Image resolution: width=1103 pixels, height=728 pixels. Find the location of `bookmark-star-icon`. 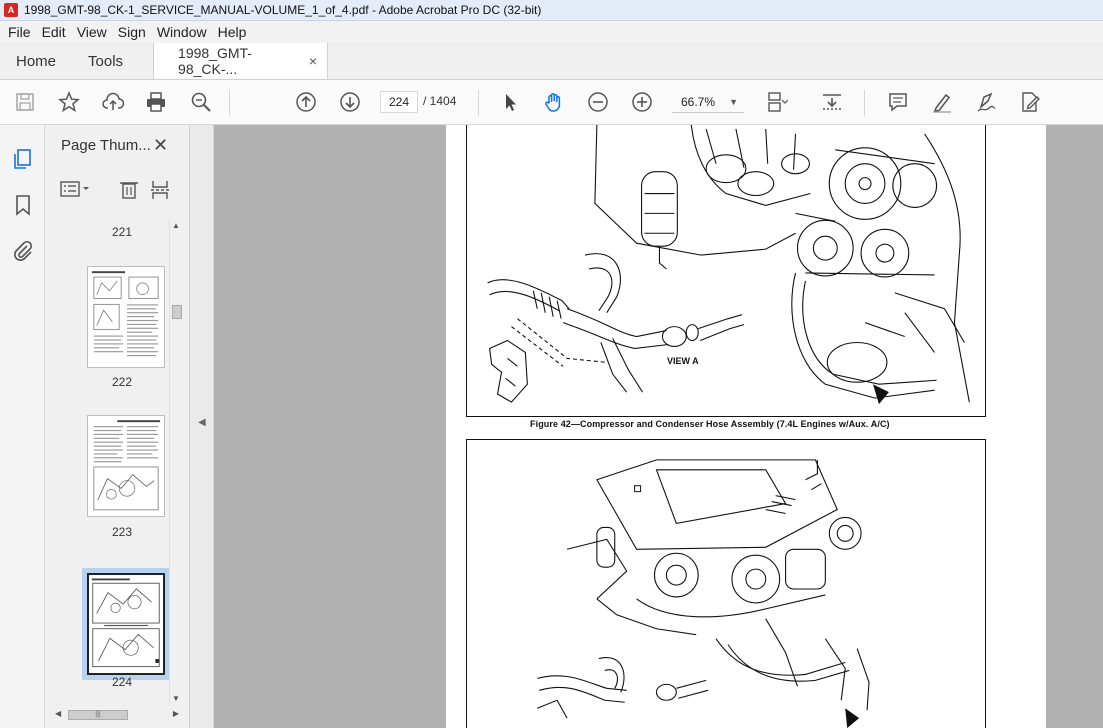

bookmark-star-icon is located at coordinates (69, 102).